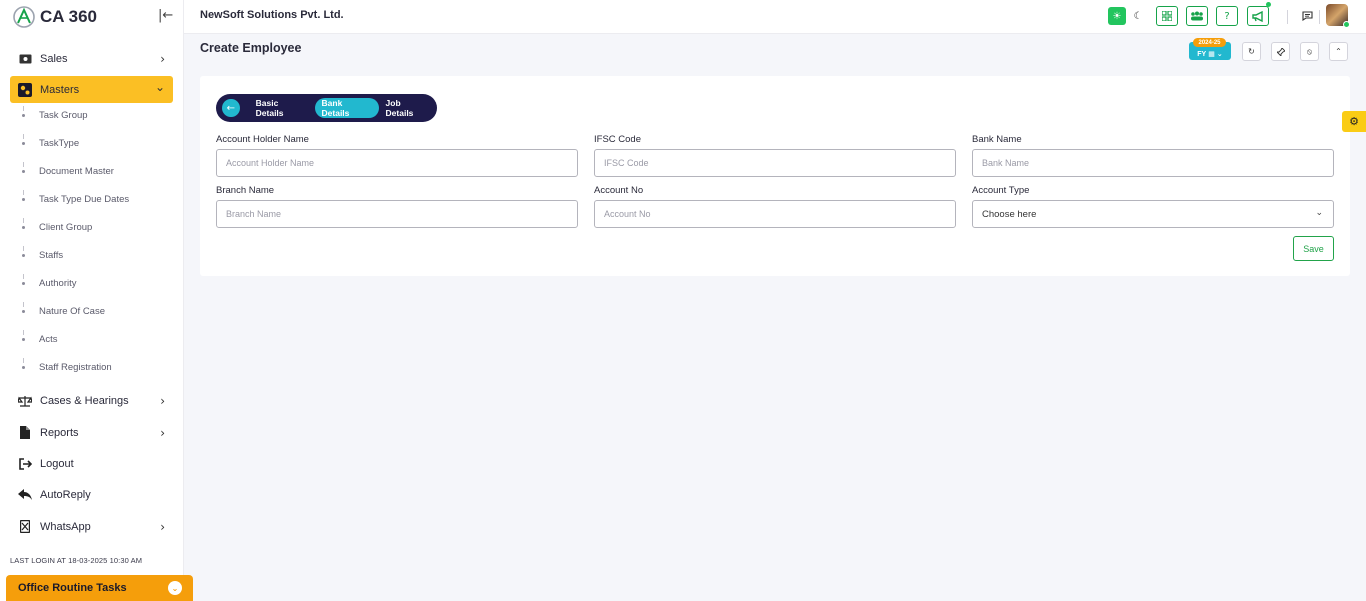  What do you see at coordinates (25, 433) in the screenshot?
I see `file-icon` at bounding box center [25, 433].